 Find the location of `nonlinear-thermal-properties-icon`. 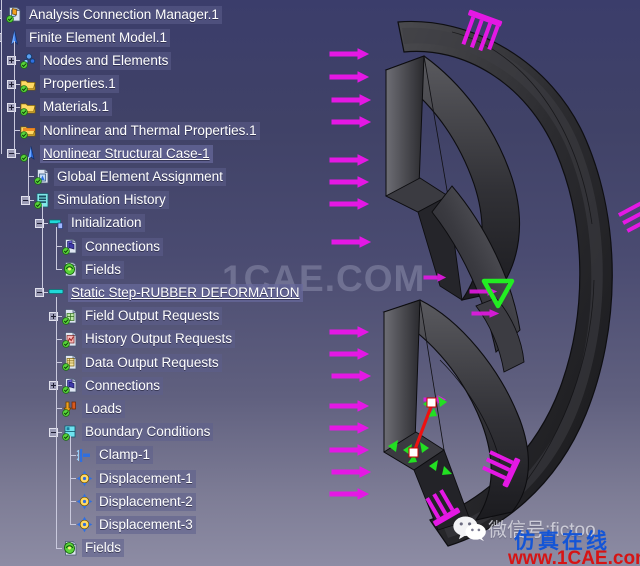

nonlinear-thermal-properties-icon is located at coordinates (28, 130).